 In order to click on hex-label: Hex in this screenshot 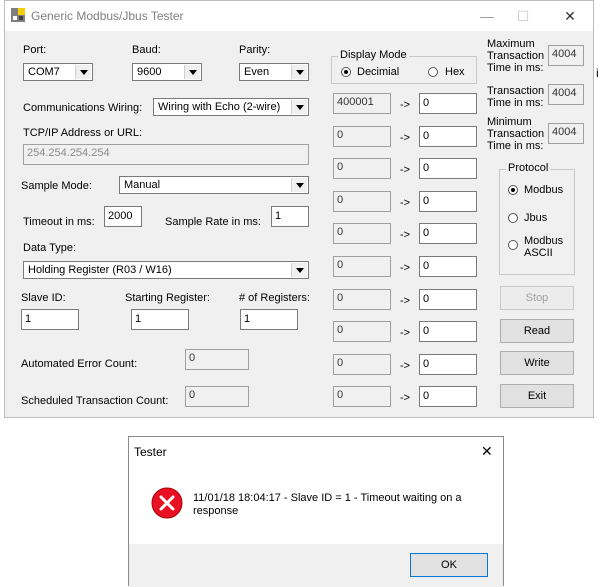, I will do `click(455, 72)`.